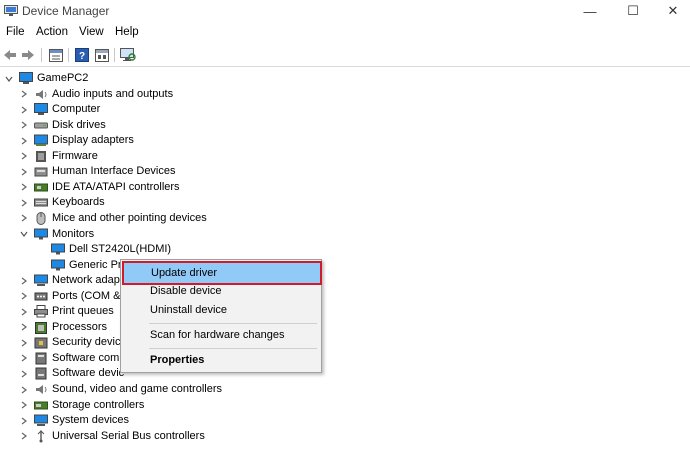  I want to click on menu-action: Action, so click(52, 32).